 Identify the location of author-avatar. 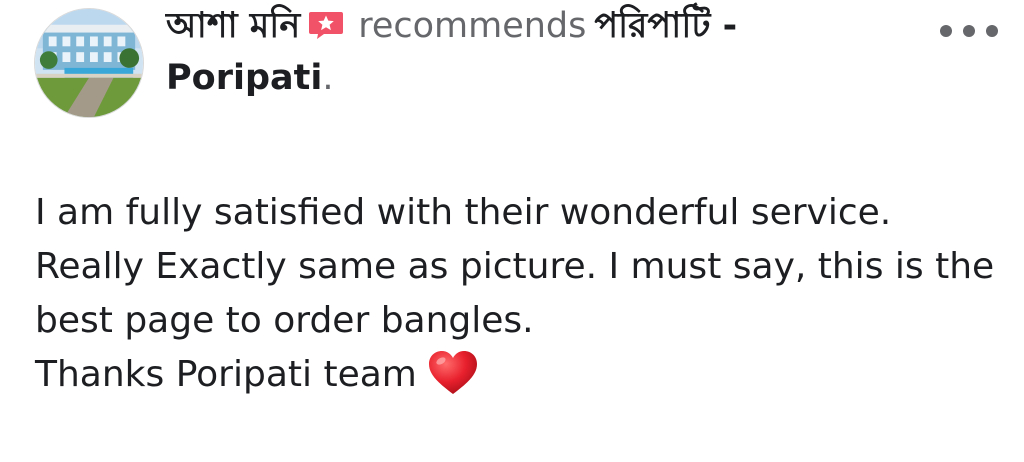
(89, 63).